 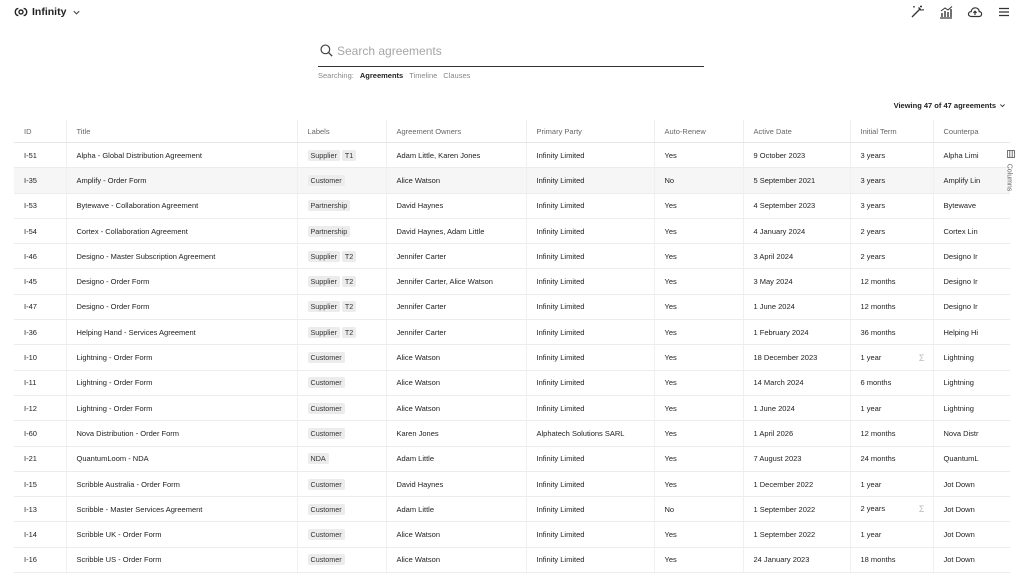 What do you see at coordinates (342, 131) in the screenshot?
I see `column-header-labels: Labels` at bounding box center [342, 131].